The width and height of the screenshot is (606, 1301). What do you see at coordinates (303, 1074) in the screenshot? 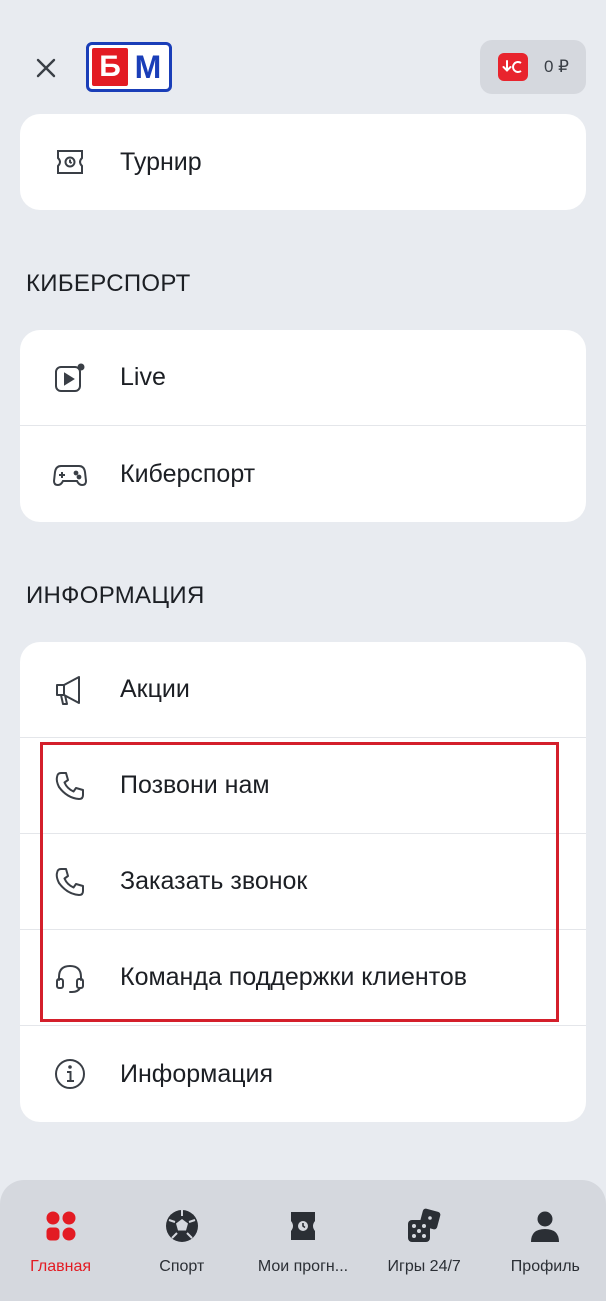
I see `menu-item-information: Информация` at bounding box center [303, 1074].